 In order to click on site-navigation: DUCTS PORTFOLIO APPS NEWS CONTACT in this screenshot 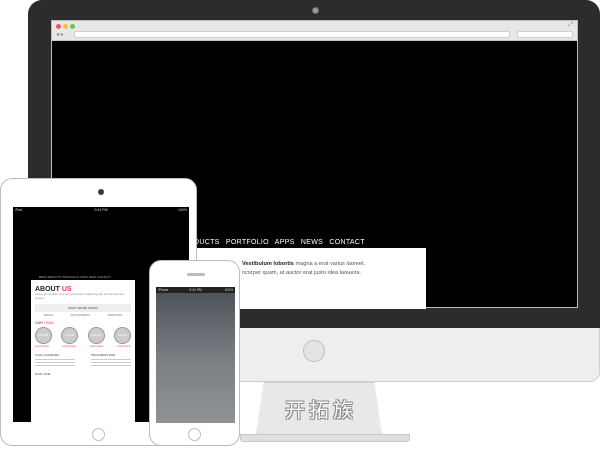, I will do `click(281, 242)`.